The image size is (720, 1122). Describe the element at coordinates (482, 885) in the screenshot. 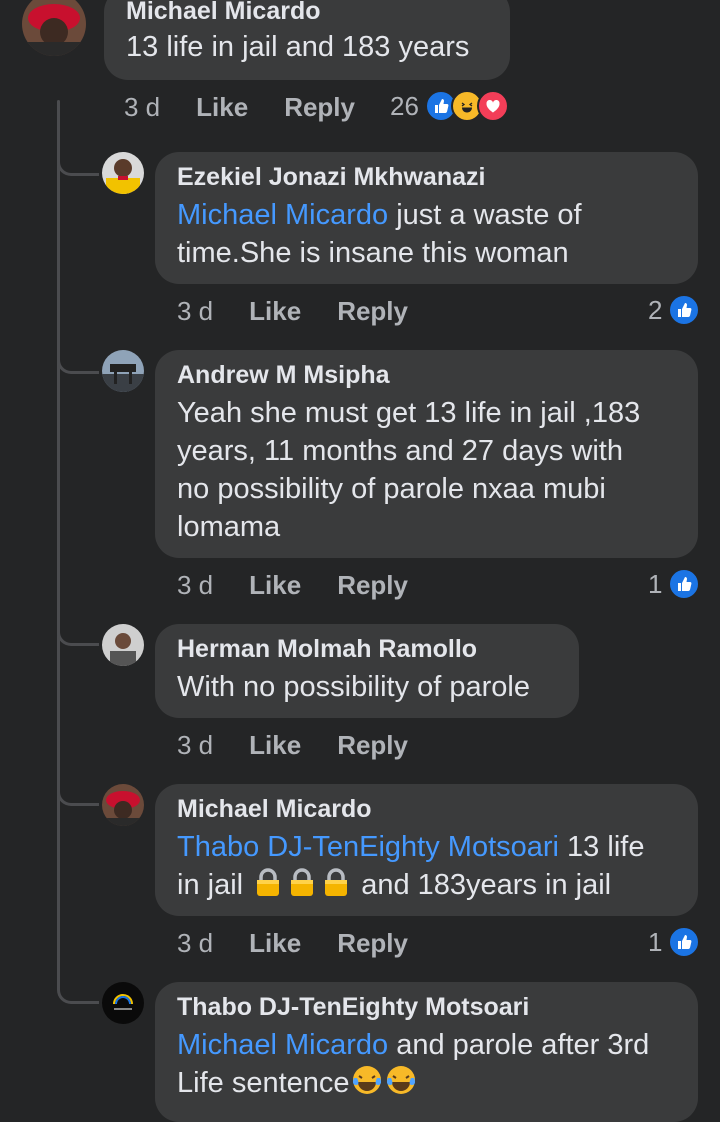

I see `comment-text-segment: and 183years in jail` at that location.